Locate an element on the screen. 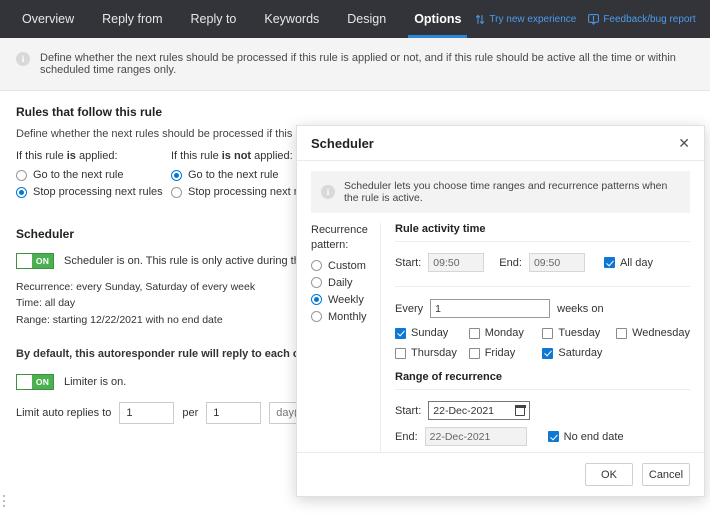 This screenshot has height=518, width=710. scheduler-toggle: ON is located at coordinates (35, 261).